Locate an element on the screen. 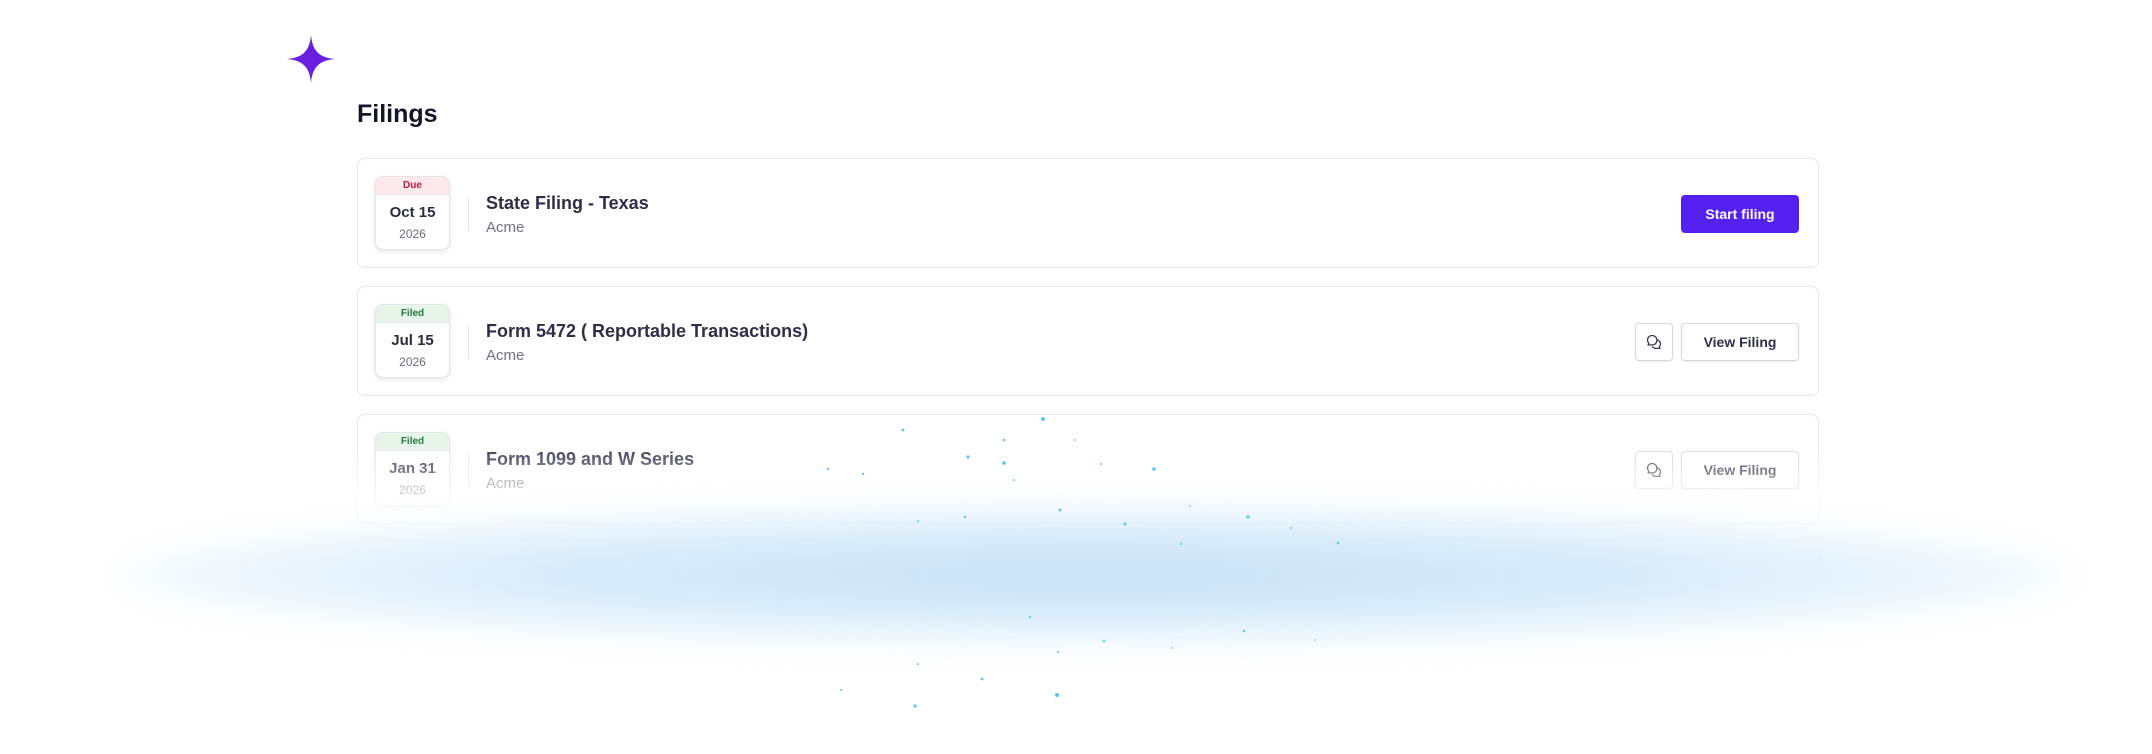 The width and height of the screenshot is (2152, 754). filing-title: Form 1099 and W Series is located at coordinates (590, 459).